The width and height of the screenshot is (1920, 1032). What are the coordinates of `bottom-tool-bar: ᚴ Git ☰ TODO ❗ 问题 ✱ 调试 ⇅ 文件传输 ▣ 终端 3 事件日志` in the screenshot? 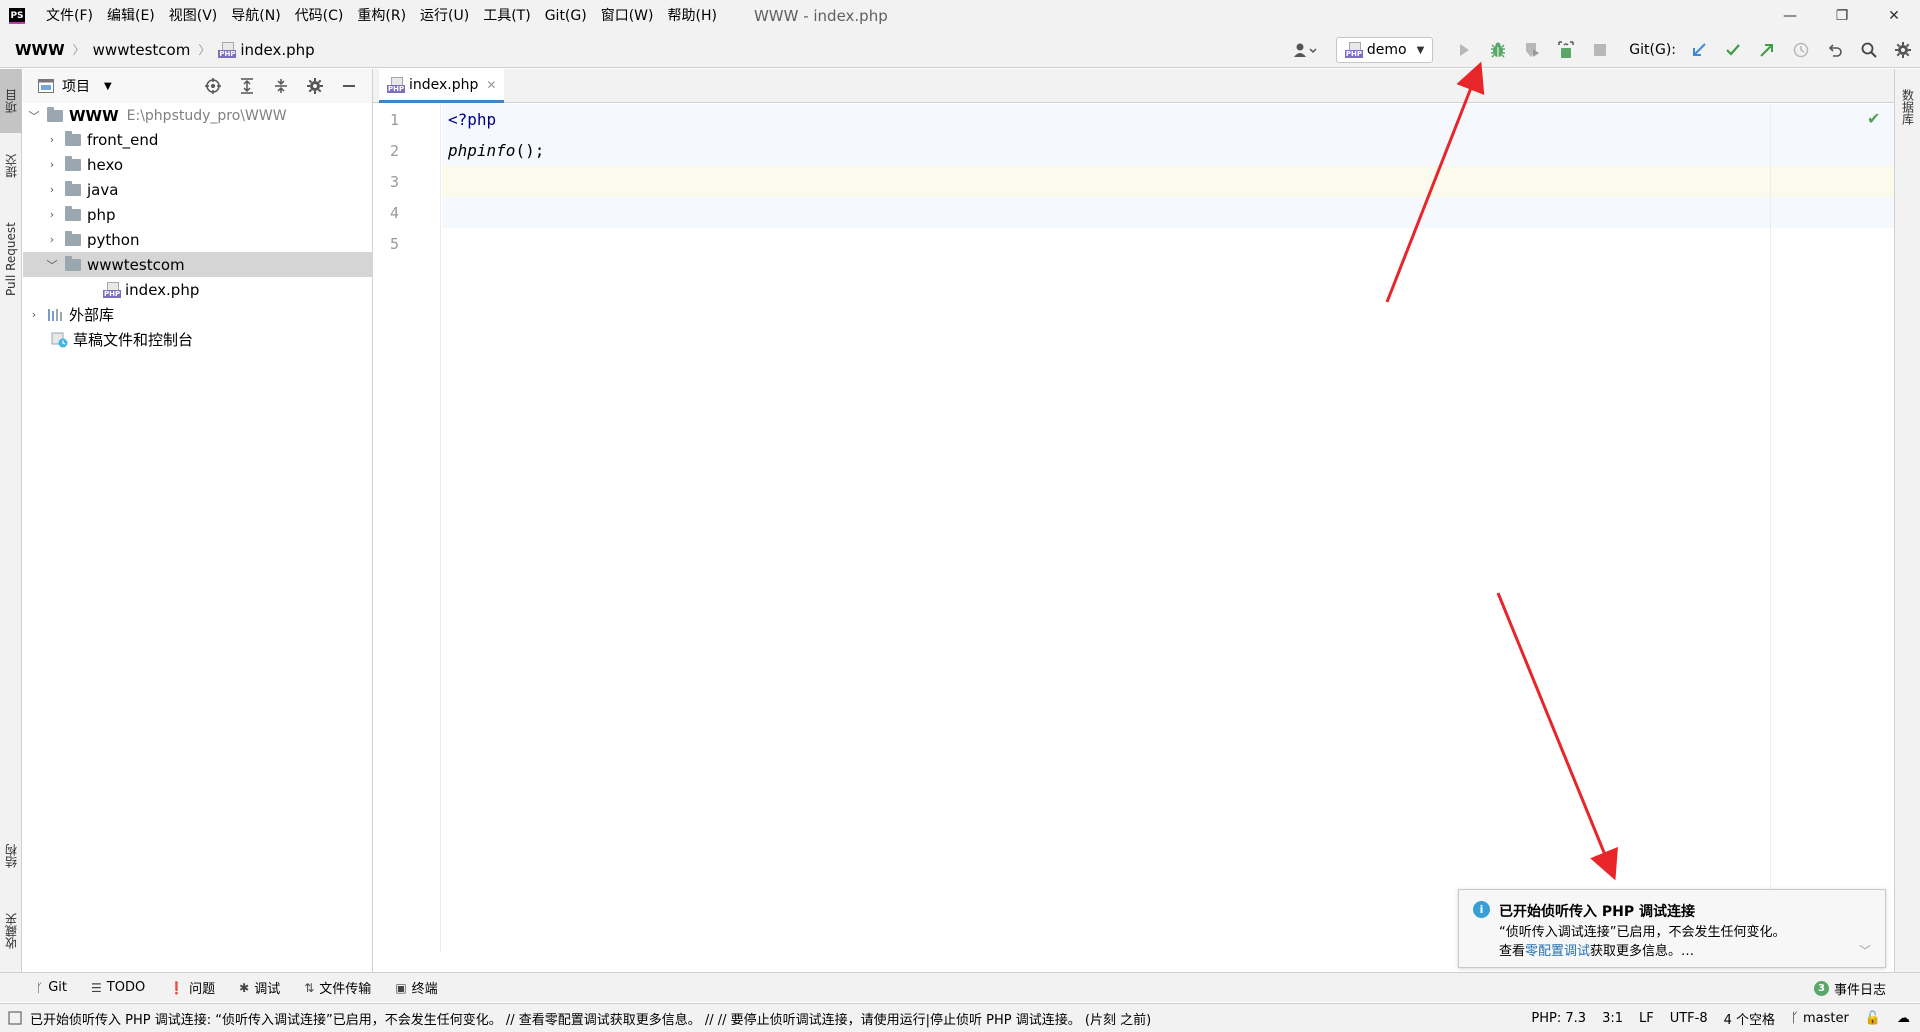 It's located at (960, 987).